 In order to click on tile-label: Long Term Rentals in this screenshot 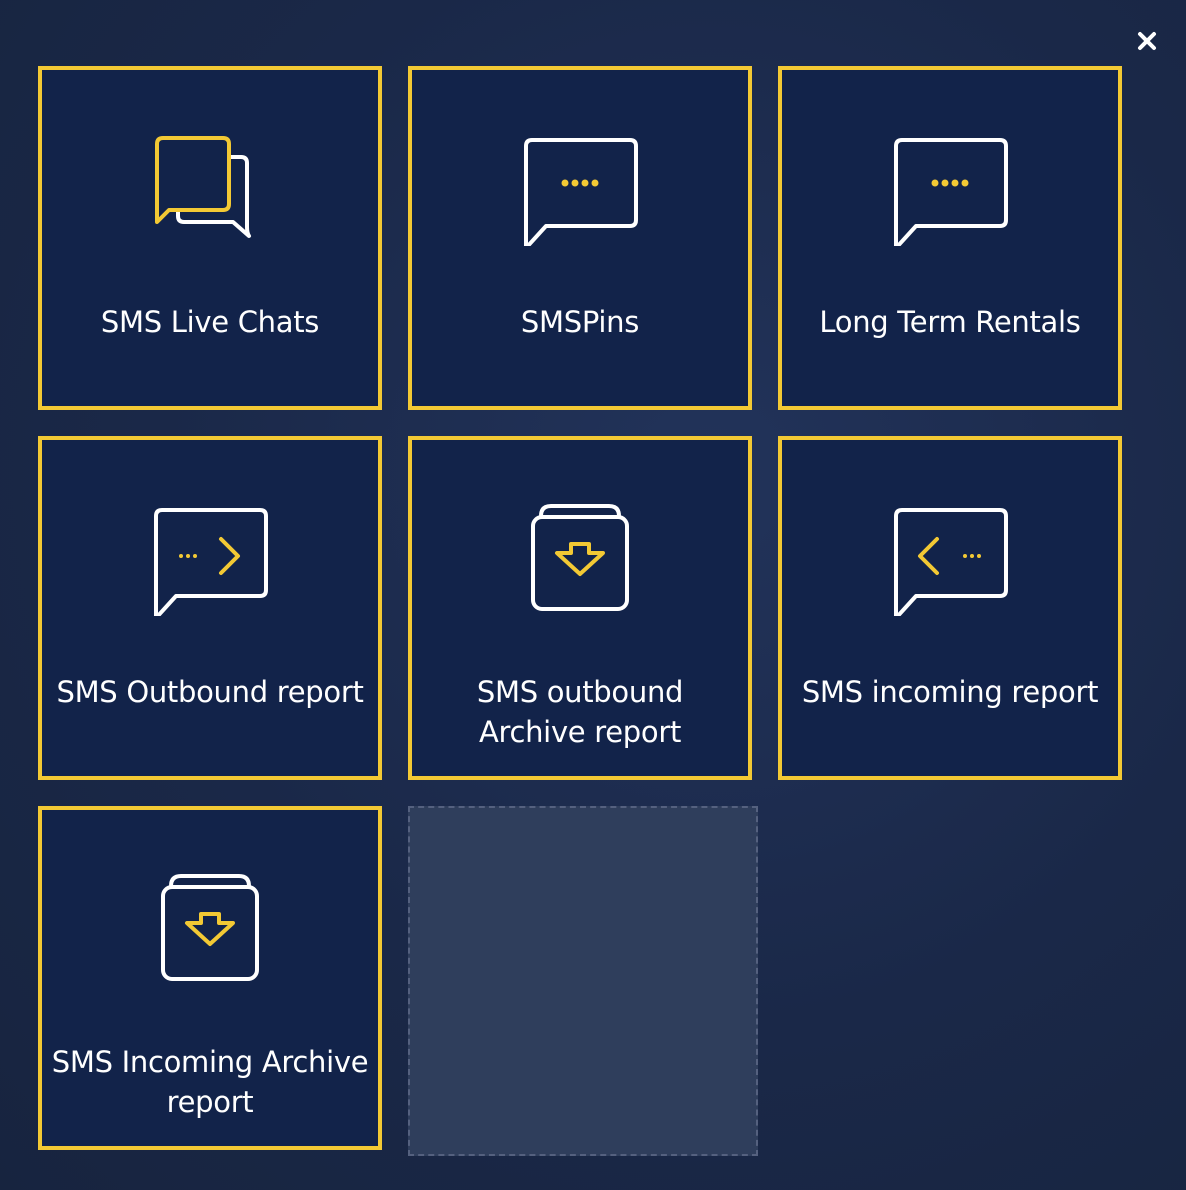, I will do `click(950, 322)`.